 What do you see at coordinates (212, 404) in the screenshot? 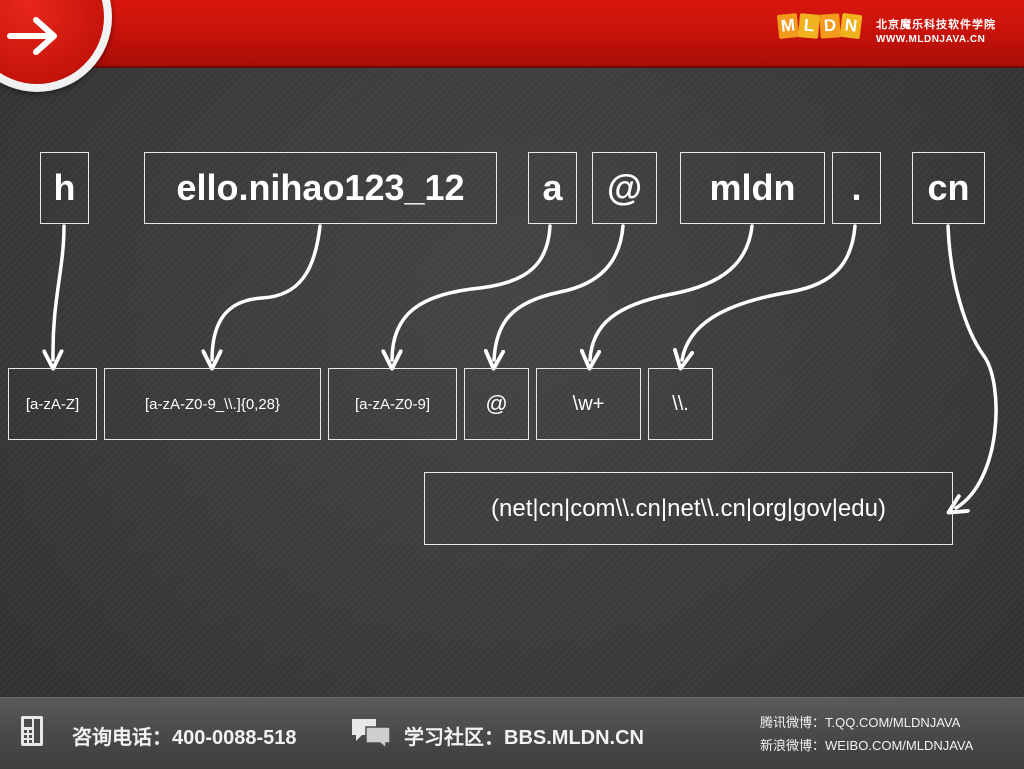
I see `pattern-local-class: [a-zA-Z0-9_\\.]{0,28}` at bounding box center [212, 404].